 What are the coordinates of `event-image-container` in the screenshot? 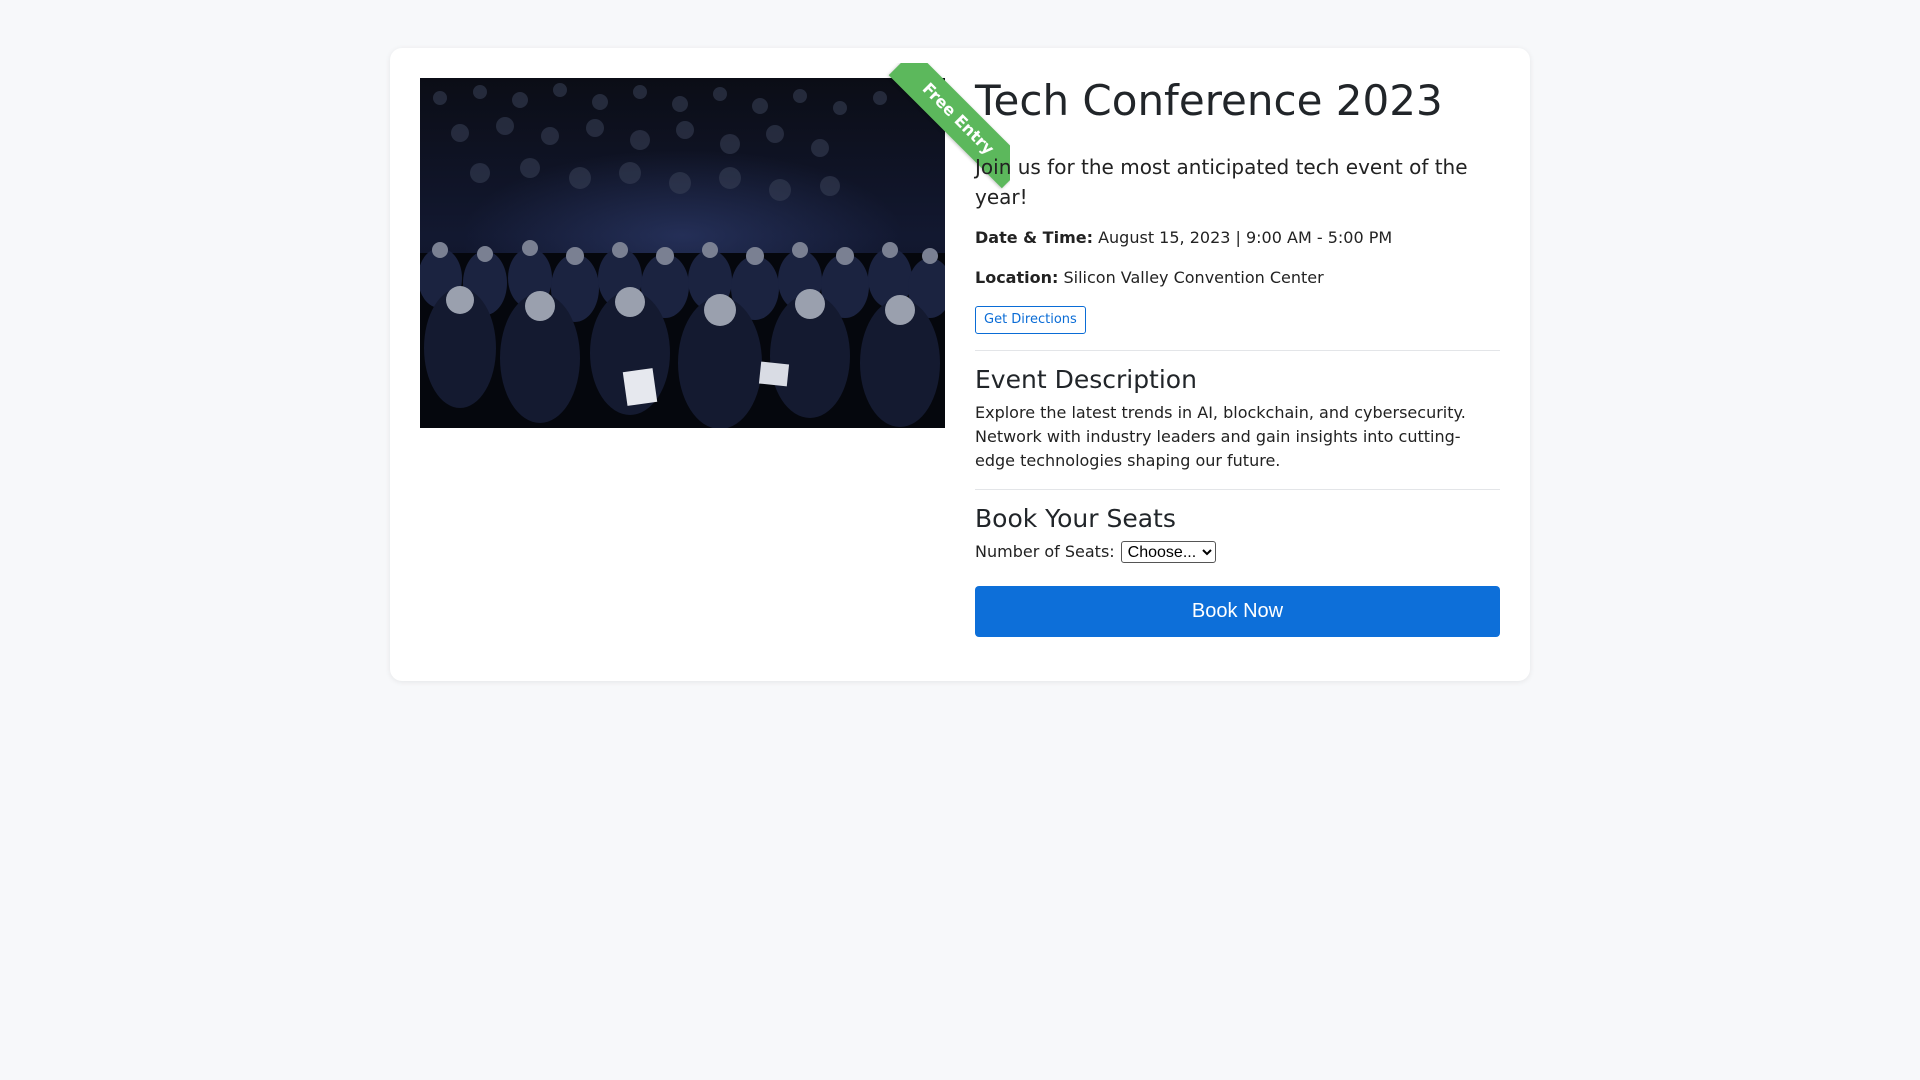 It's located at (682, 253).